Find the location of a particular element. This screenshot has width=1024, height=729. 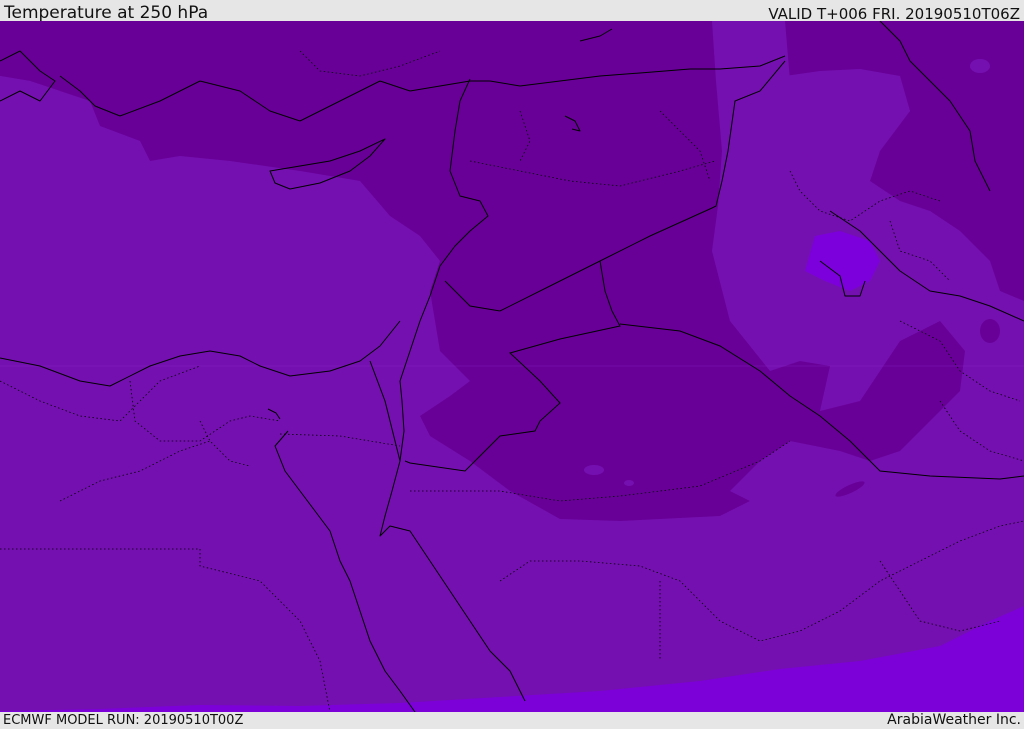

model-run-label: ECMWF MODEL RUN: 20190510T00Z is located at coordinates (123, 720).